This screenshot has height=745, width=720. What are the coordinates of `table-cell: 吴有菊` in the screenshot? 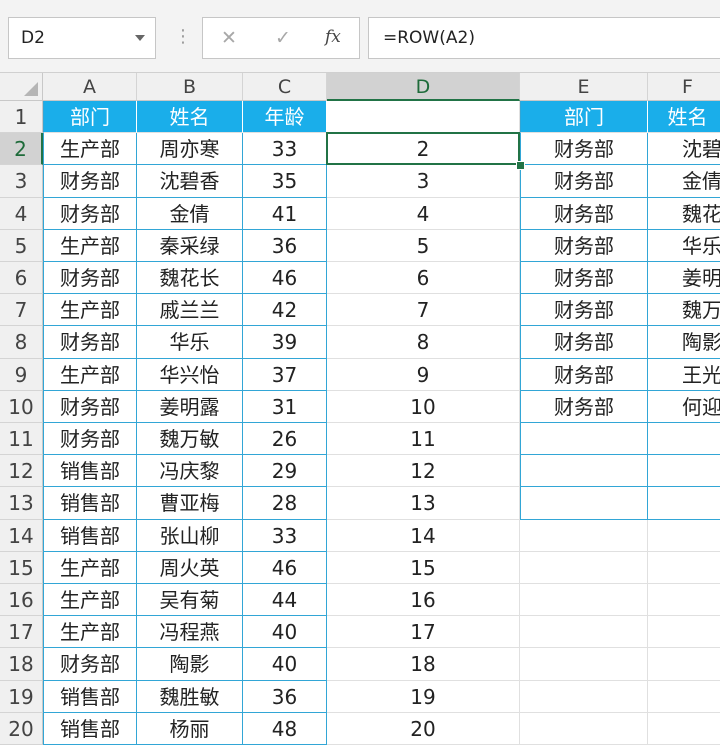 It's located at (190, 600).